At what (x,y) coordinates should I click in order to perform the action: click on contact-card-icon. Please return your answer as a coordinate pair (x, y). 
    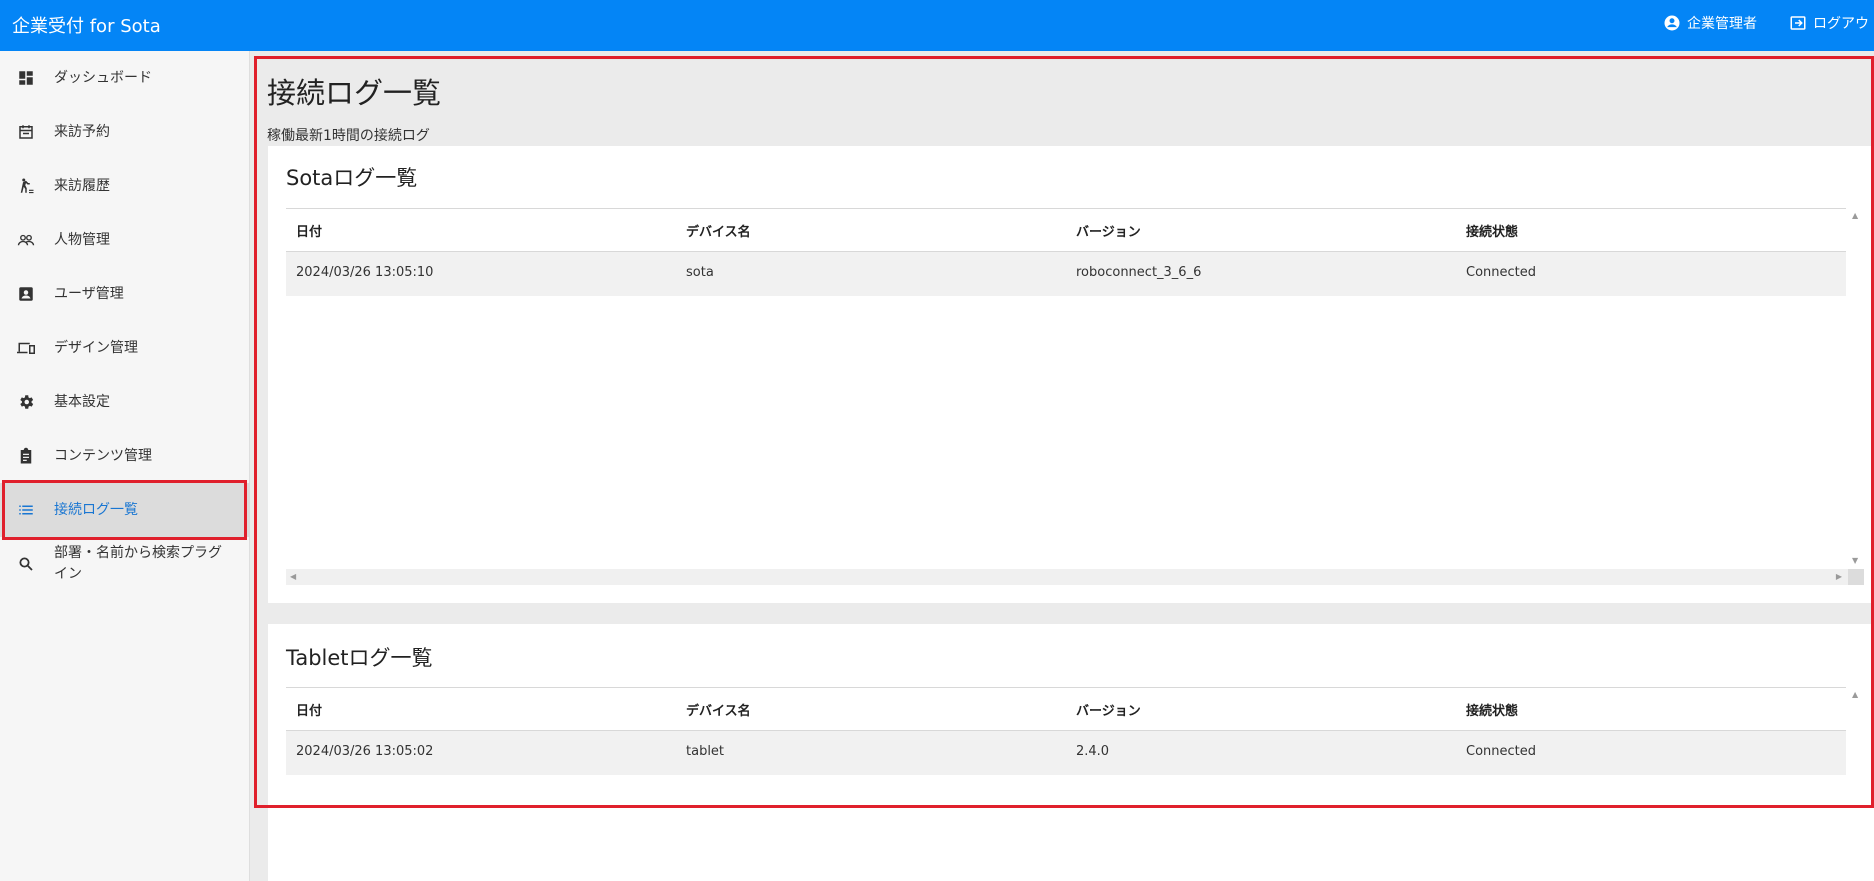
    Looking at the image, I should click on (26, 294).